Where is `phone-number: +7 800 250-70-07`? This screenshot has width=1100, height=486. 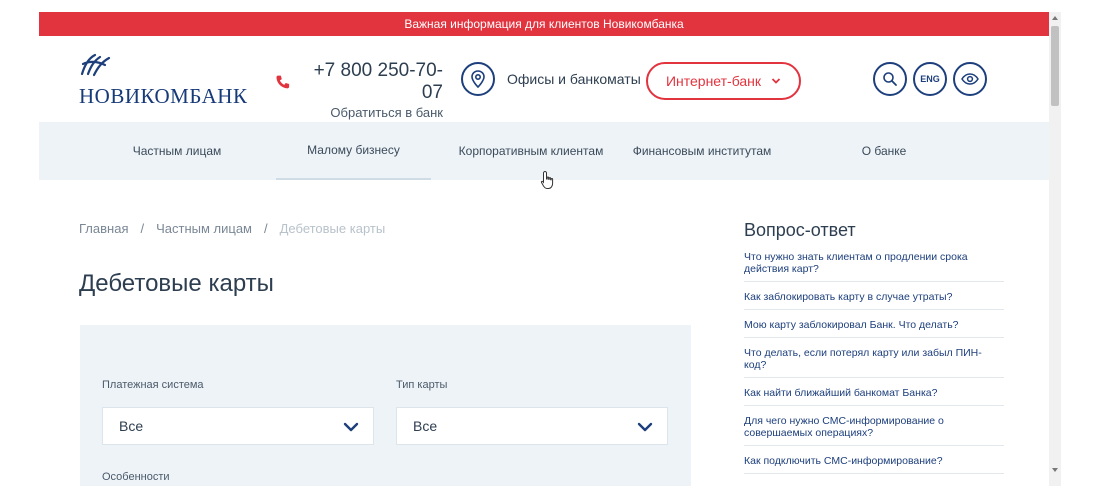
phone-number: +7 800 250-70-07 is located at coordinates (370, 82).